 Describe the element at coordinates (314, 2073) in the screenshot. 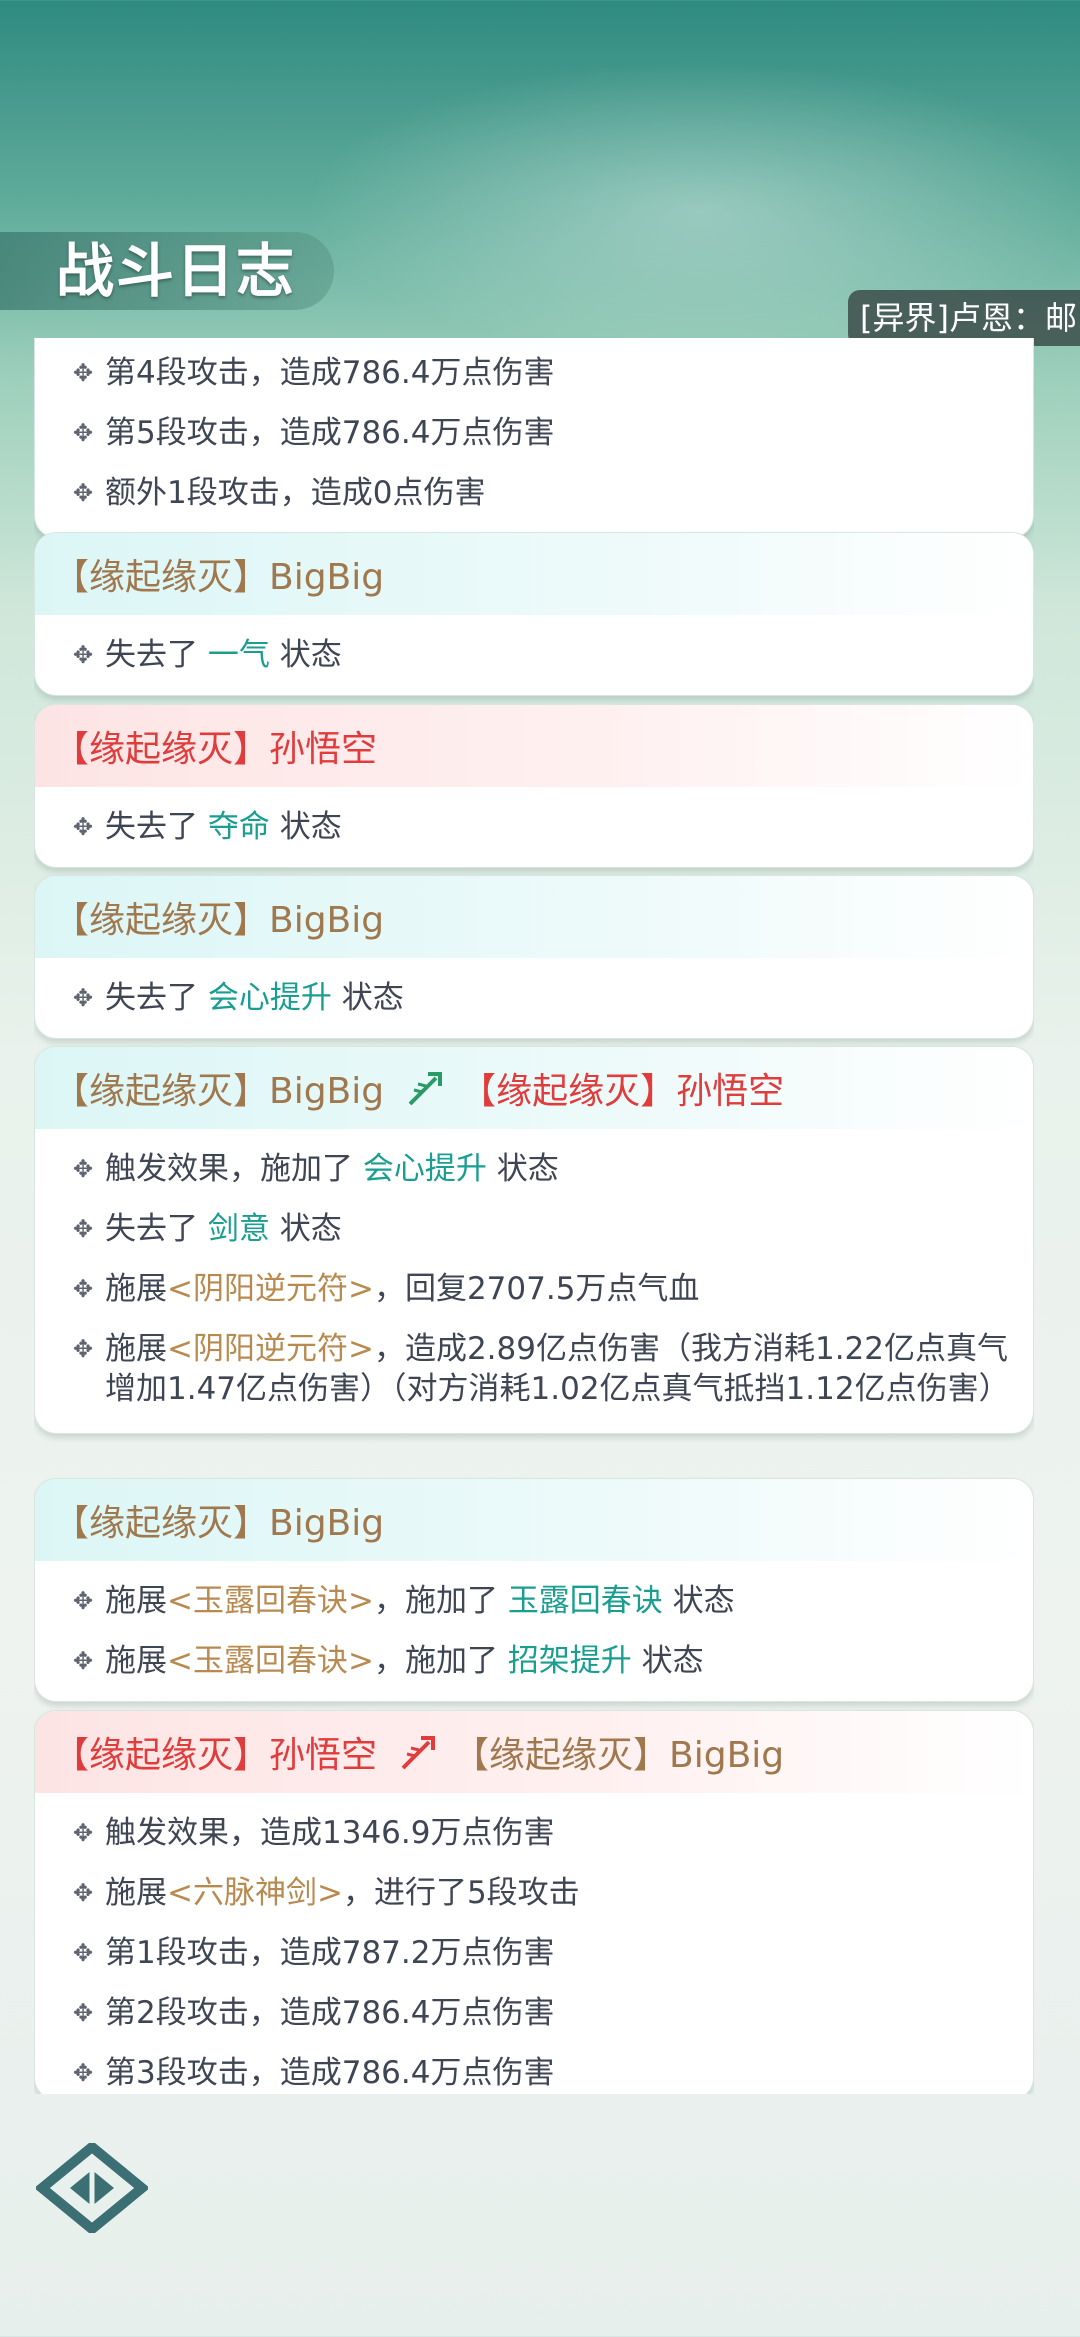

I see `log-line: ✥ 第3段攻击，造成786.4万点伤害` at that location.